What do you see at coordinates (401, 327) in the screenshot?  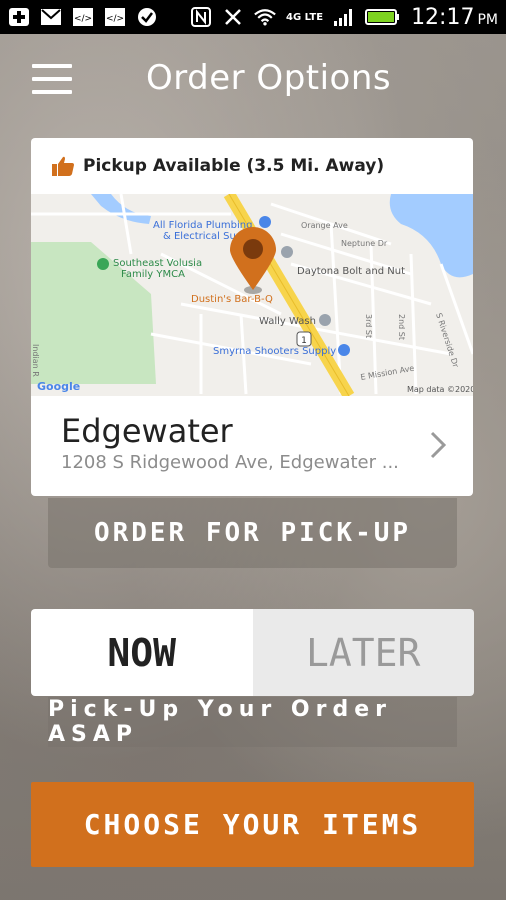 I see `map-label: 2nd St` at bounding box center [401, 327].